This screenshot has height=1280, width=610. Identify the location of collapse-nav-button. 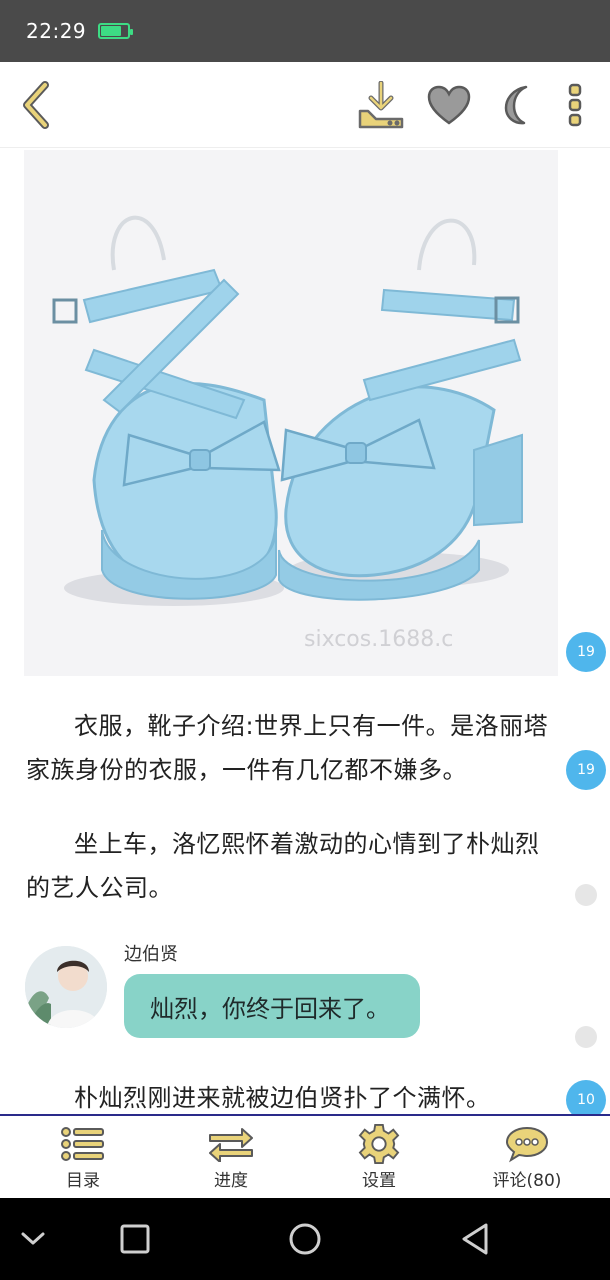
(33, 1239).